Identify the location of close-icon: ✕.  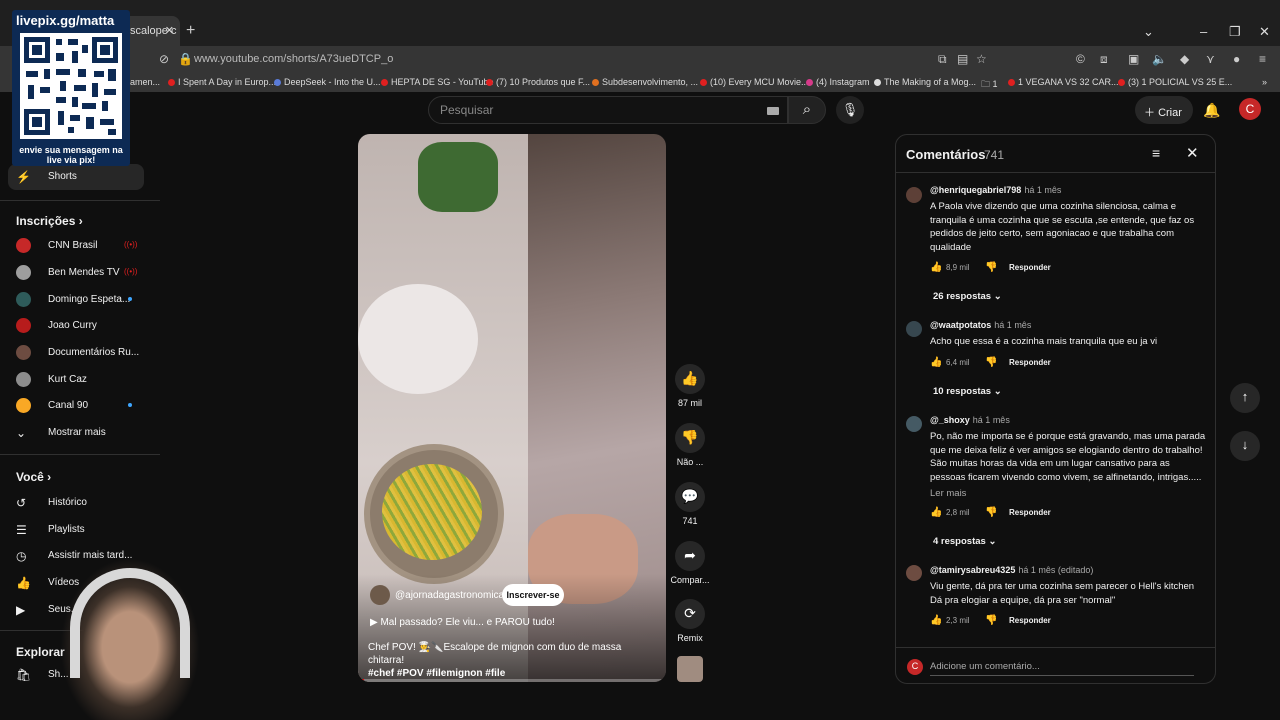
(1192, 153).